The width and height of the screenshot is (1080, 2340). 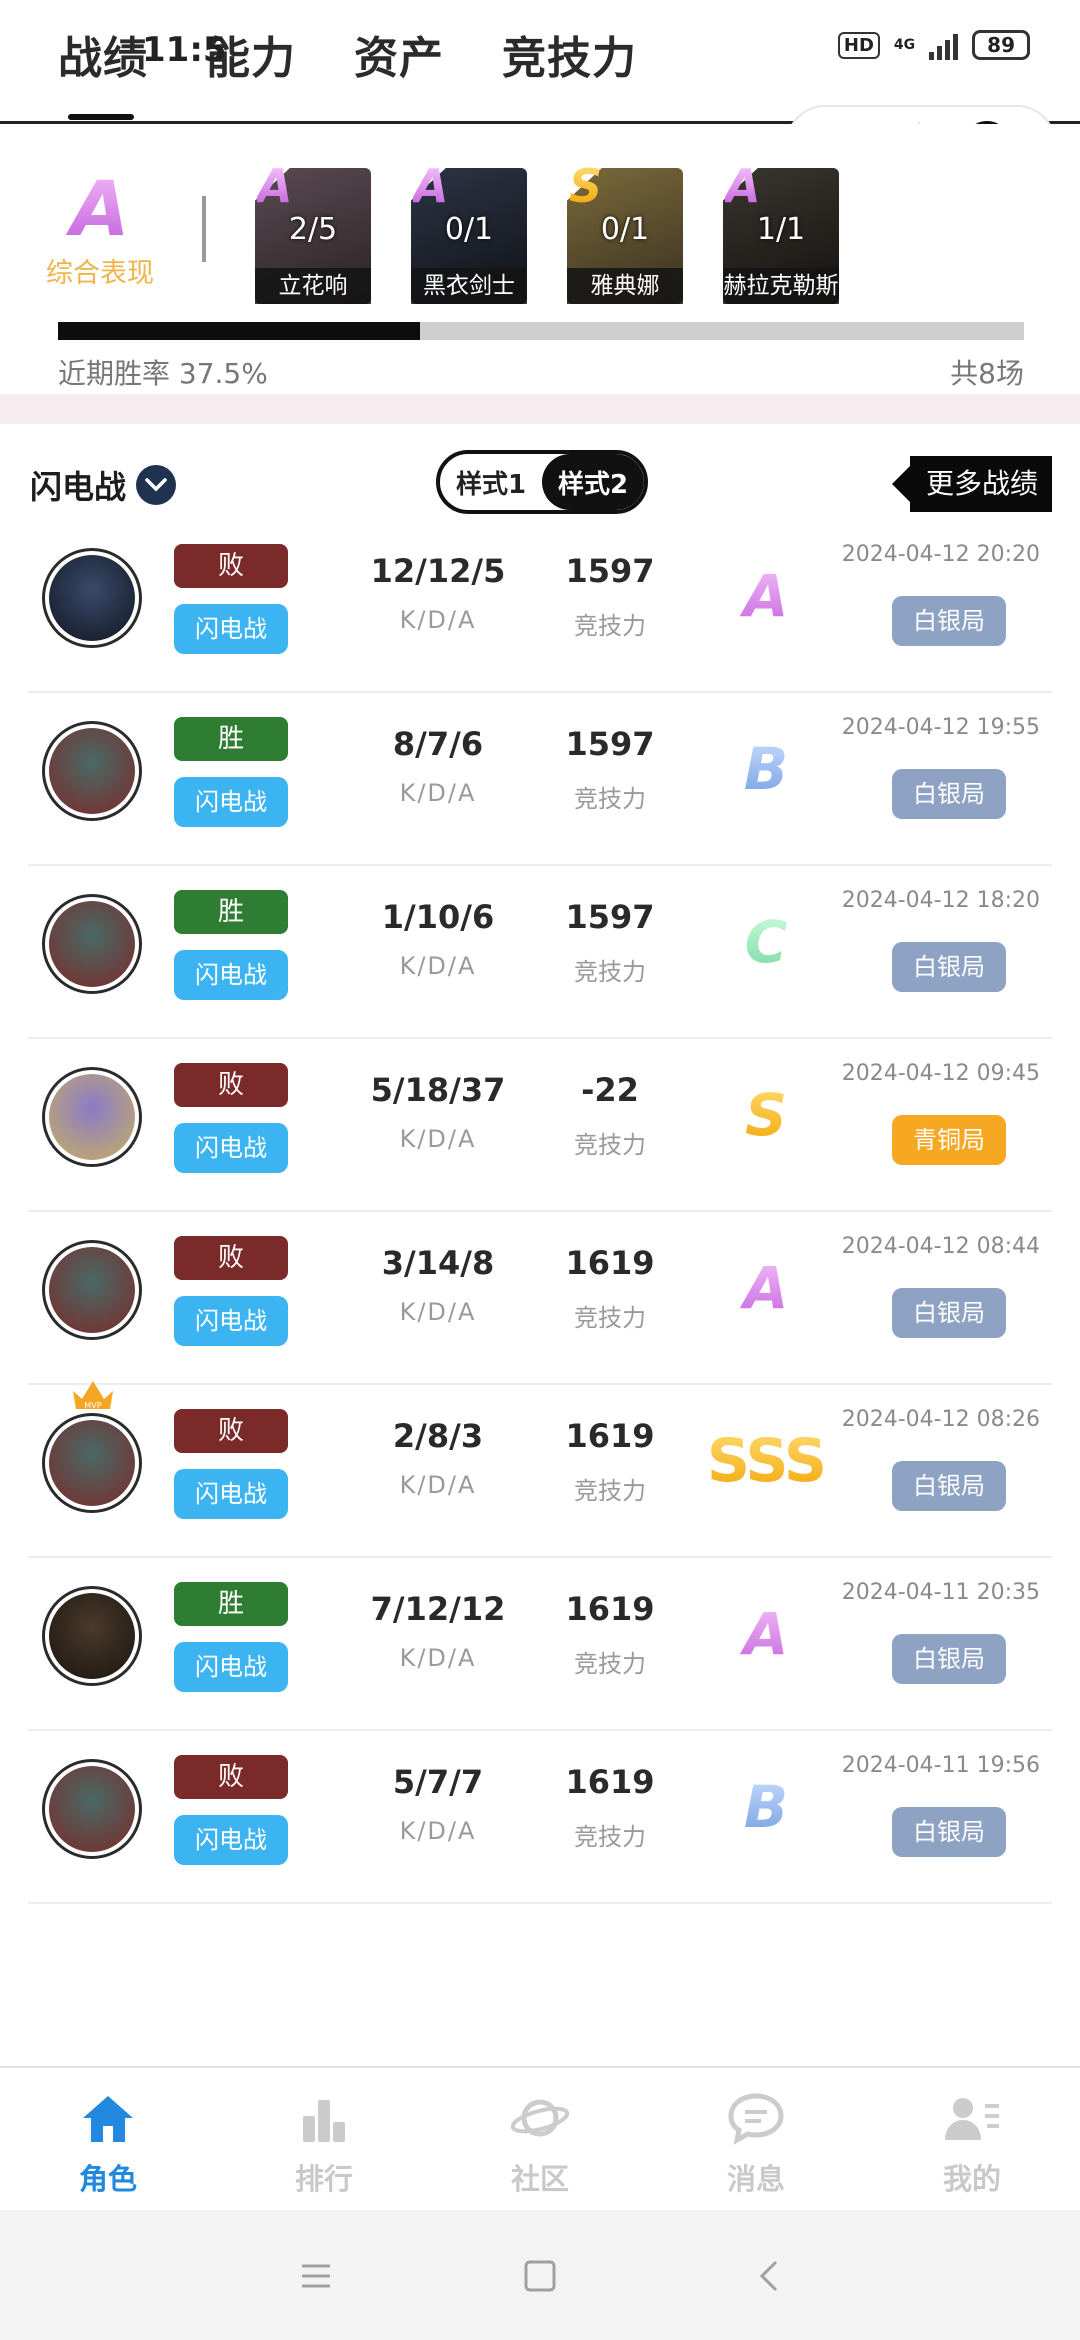 I want to click on style-toggle: 样式1 样式2, so click(x=542, y=482).